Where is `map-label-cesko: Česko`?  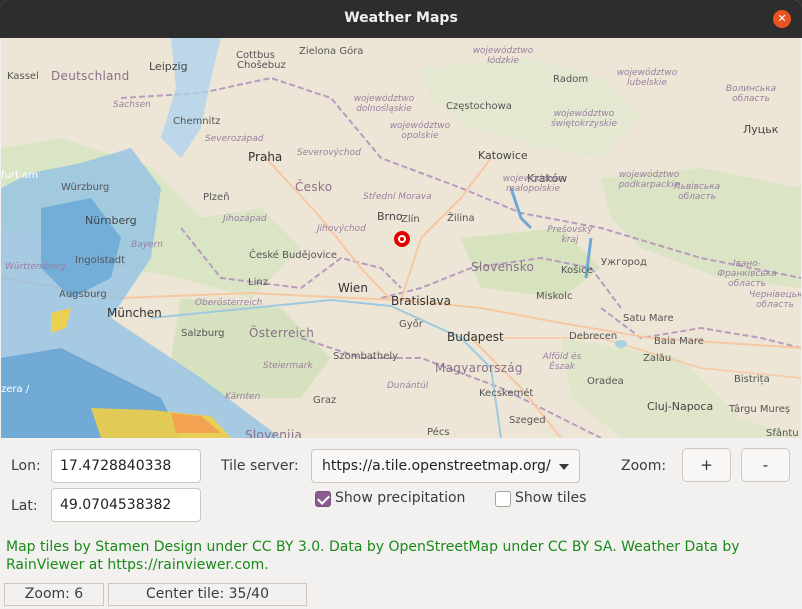
map-label-cesko: Česko is located at coordinates (314, 187).